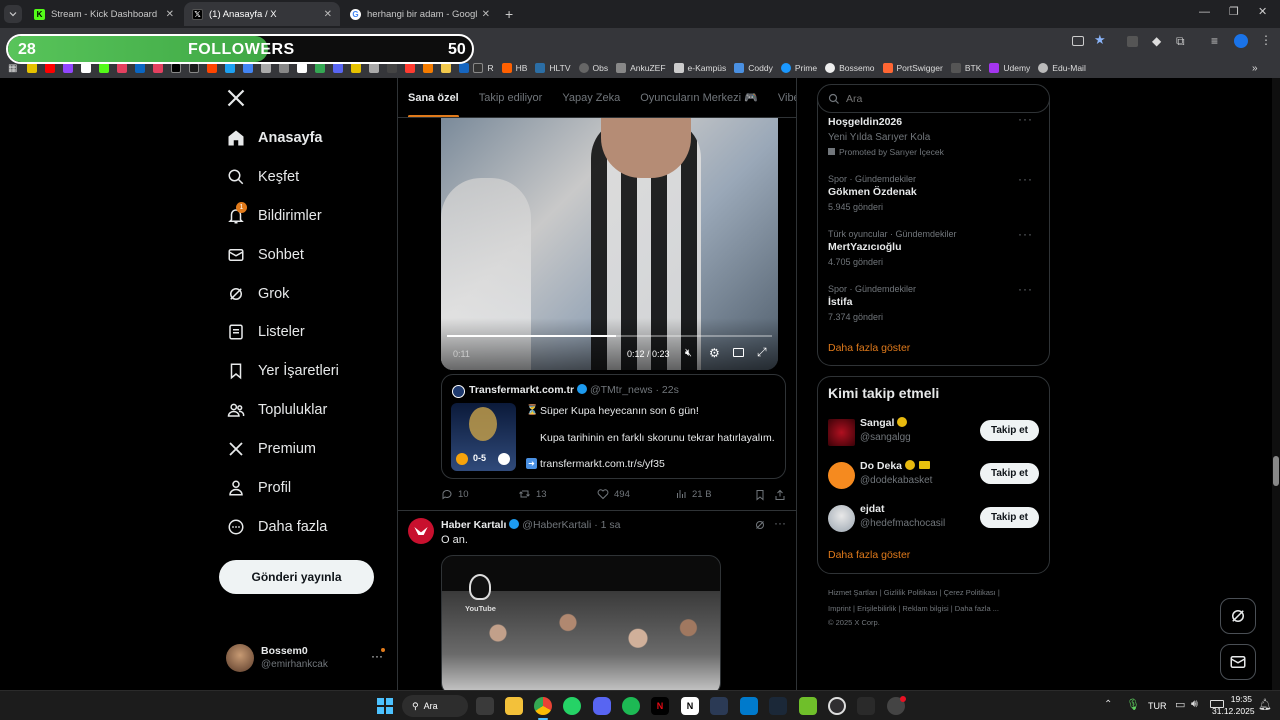 The width and height of the screenshot is (1280, 720). What do you see at coordinates (593, 68) in the screenshot?
I see `bookmark-obs: Obs` at bounding box center [593, 68].